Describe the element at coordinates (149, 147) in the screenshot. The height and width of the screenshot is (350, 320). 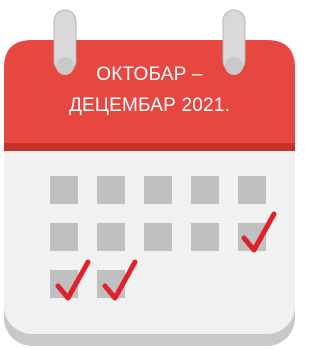
I see `calendar-header-edge` at that location.